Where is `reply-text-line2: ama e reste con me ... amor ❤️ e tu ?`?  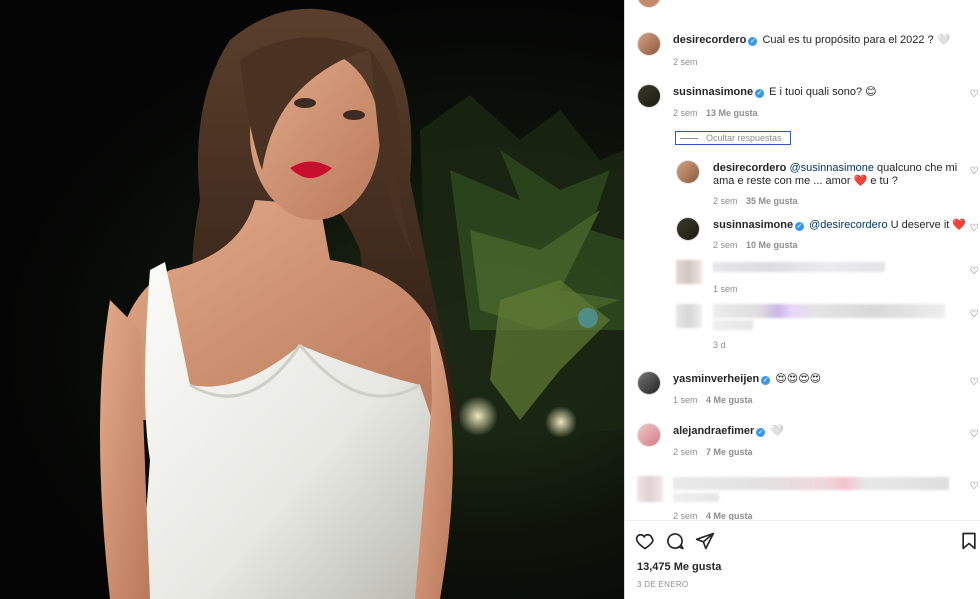
reply-text-line2: ama e reste con me ... amor ❤️ e tu ? is located at coordinates (805, 181).